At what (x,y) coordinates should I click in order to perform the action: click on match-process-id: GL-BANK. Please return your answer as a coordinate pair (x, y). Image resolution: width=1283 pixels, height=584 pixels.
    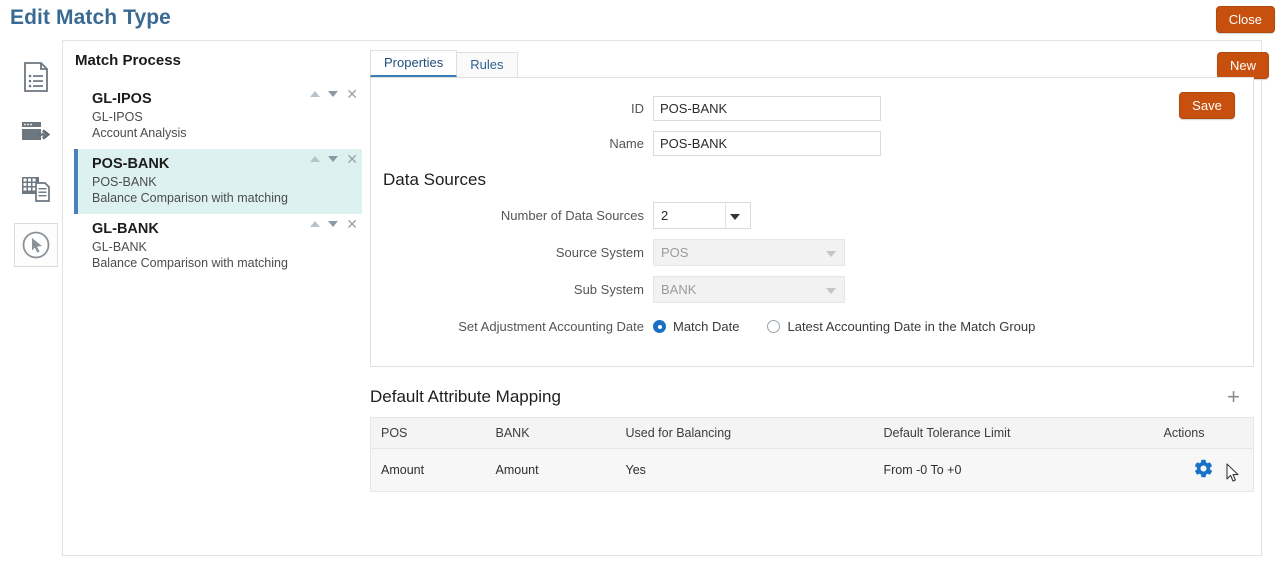
    Looking at the image, I should click on (119, 247).